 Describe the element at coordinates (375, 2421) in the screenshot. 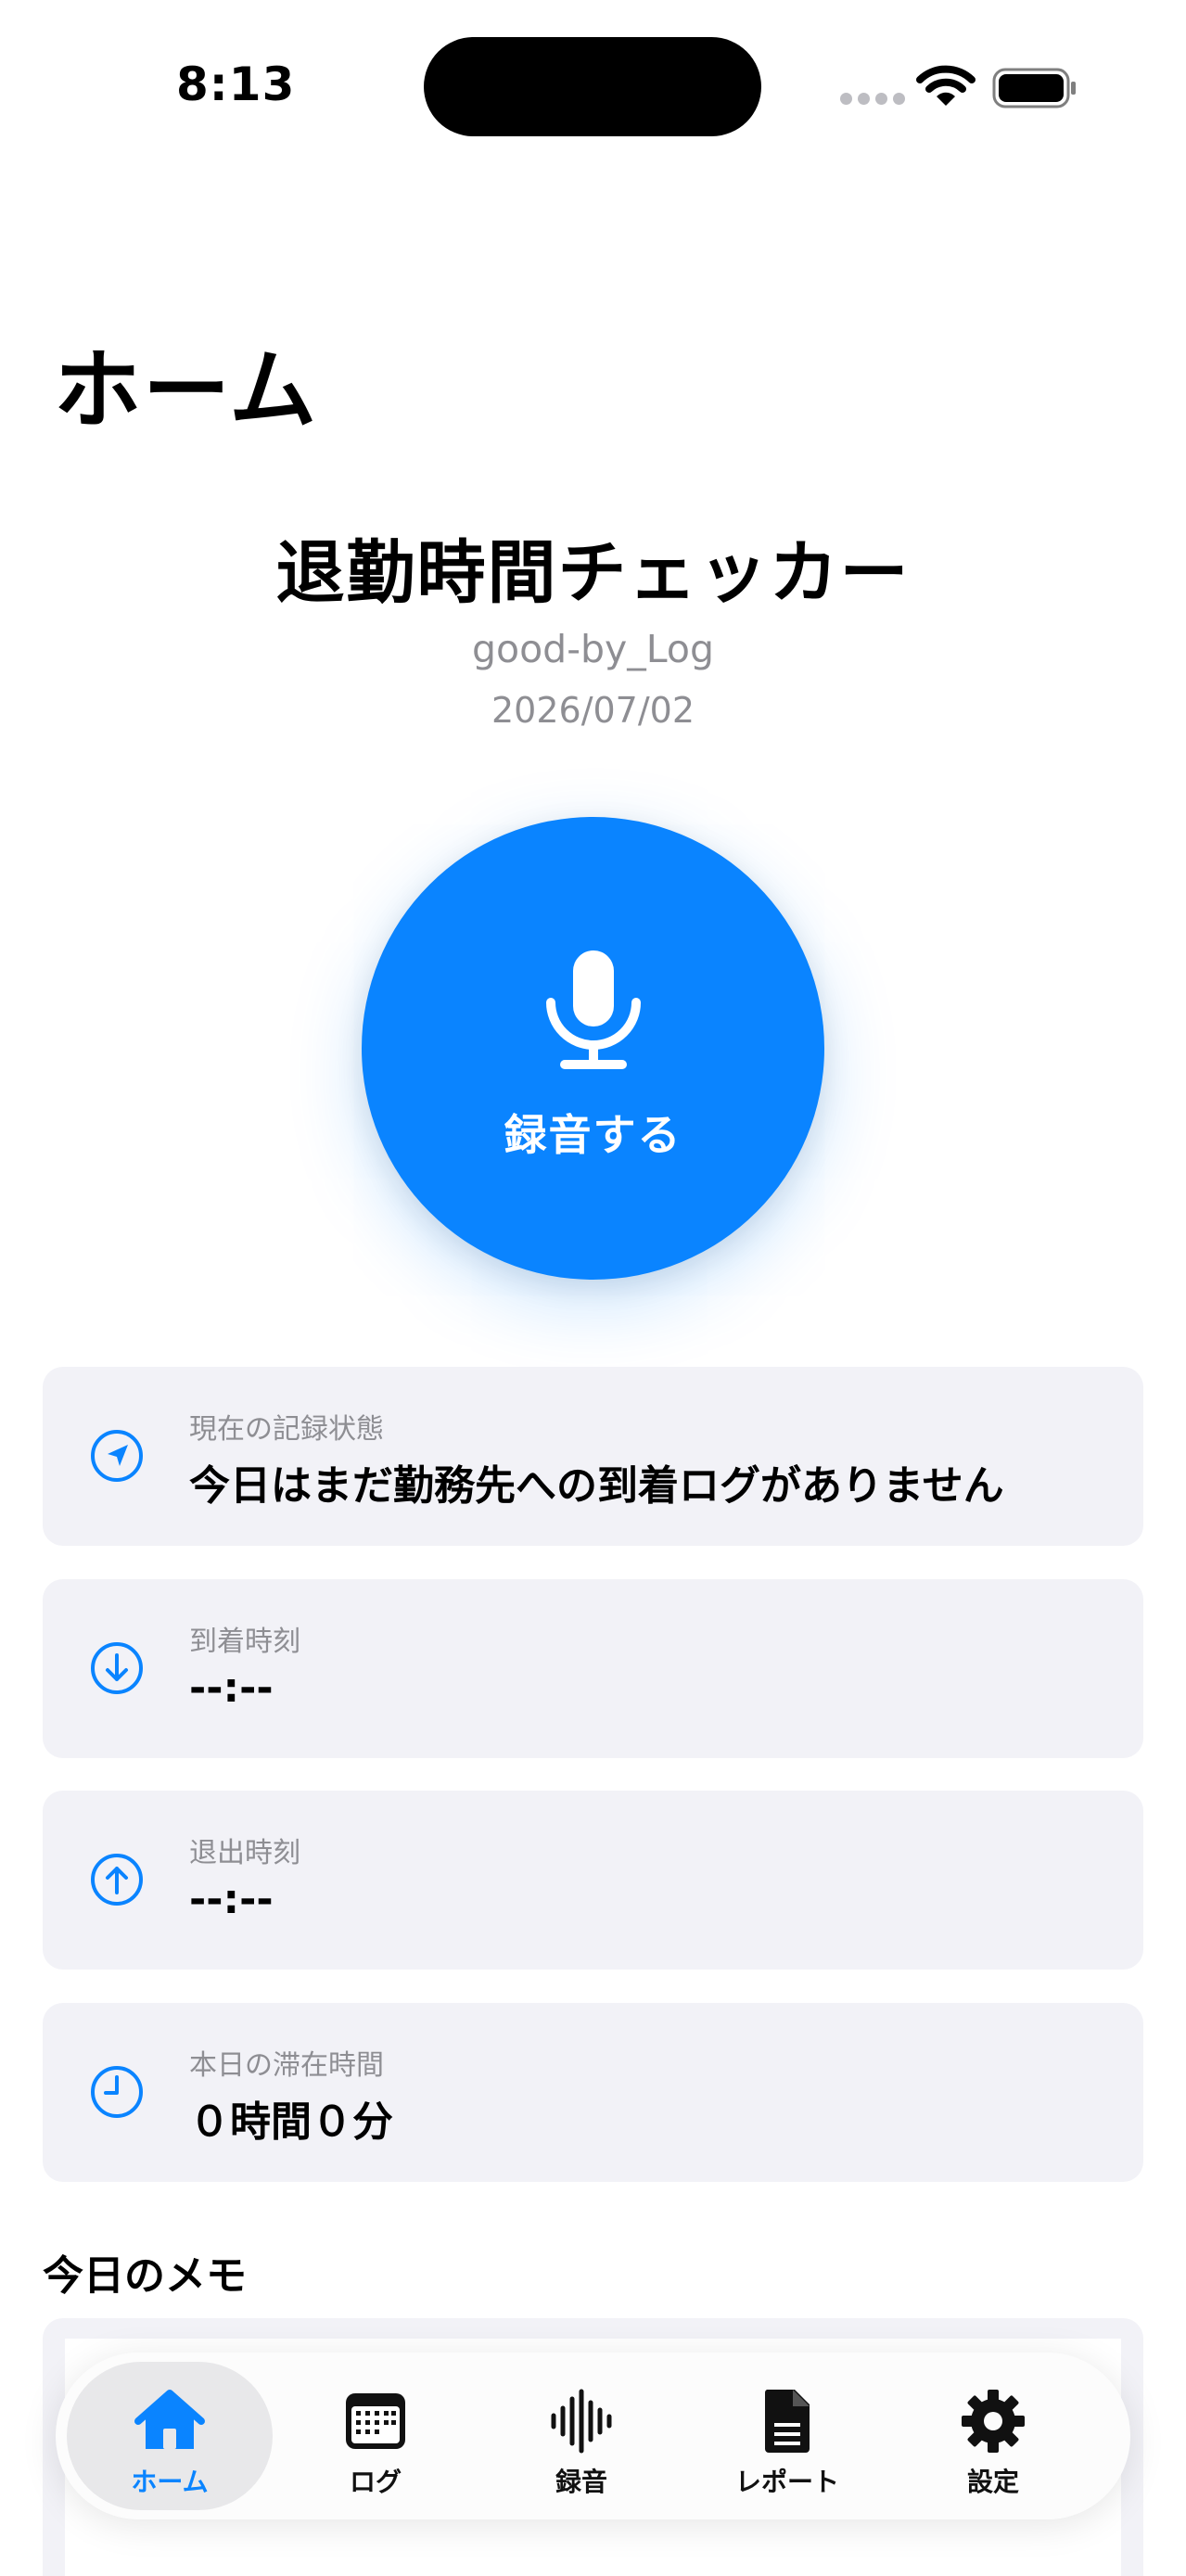

I see `calendar-icon` at that location.